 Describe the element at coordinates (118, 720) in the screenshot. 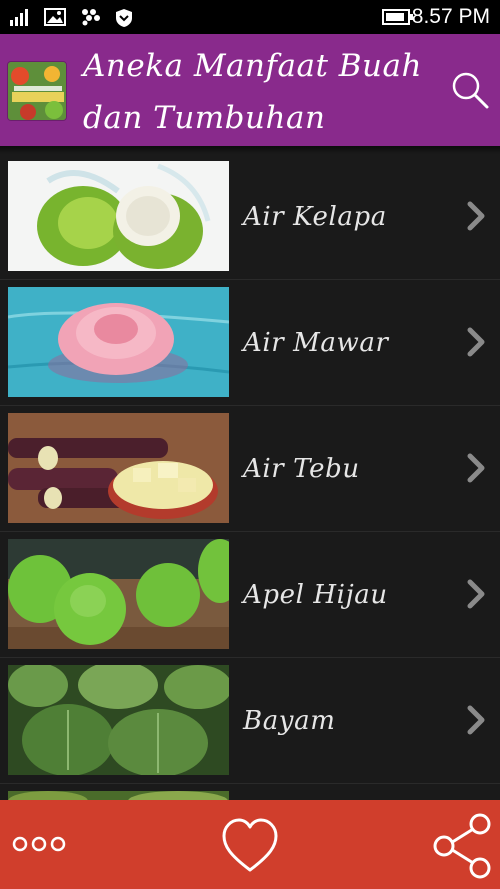

I see `spinach-photo` at that location.